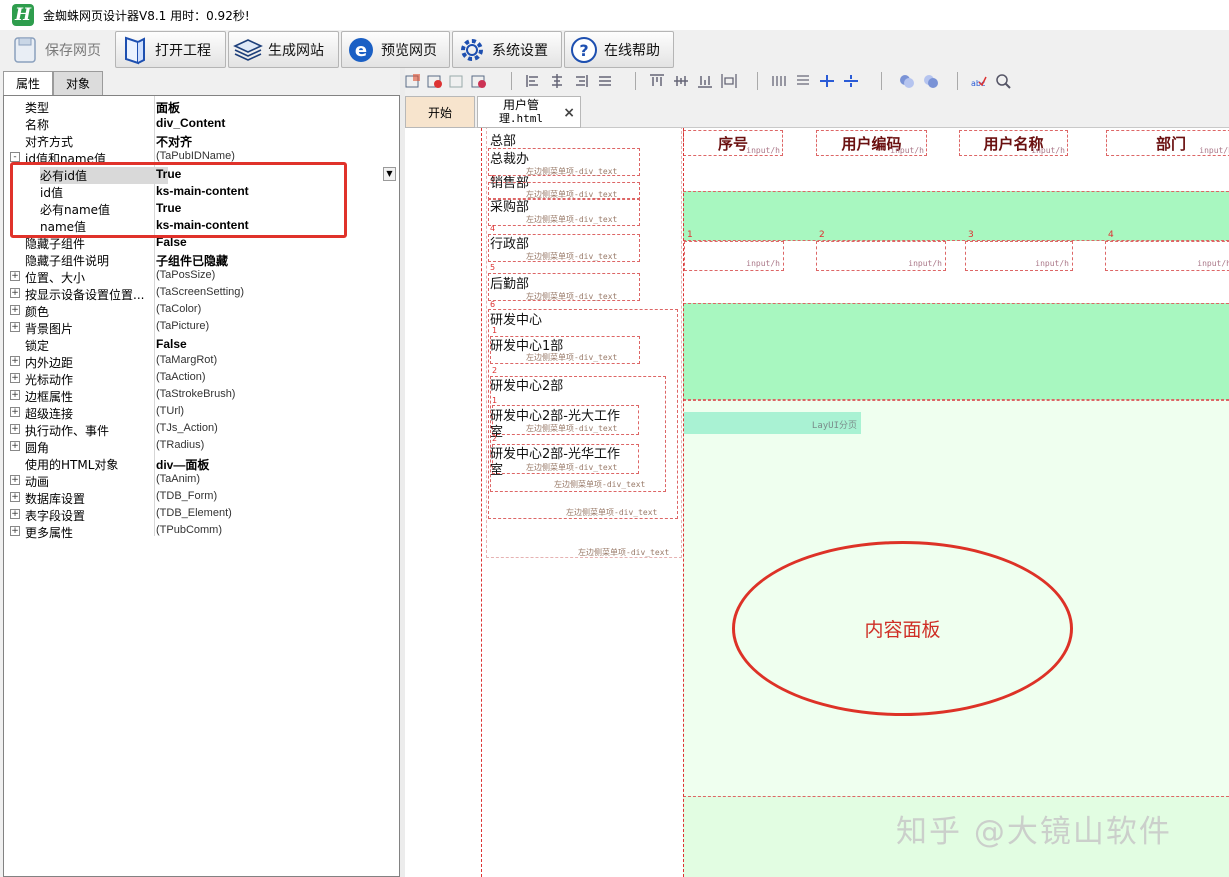 This screenshot has width=1229, height=877. I want to click on property-row: + 光标动作 (TaAction), so click(201, 378).